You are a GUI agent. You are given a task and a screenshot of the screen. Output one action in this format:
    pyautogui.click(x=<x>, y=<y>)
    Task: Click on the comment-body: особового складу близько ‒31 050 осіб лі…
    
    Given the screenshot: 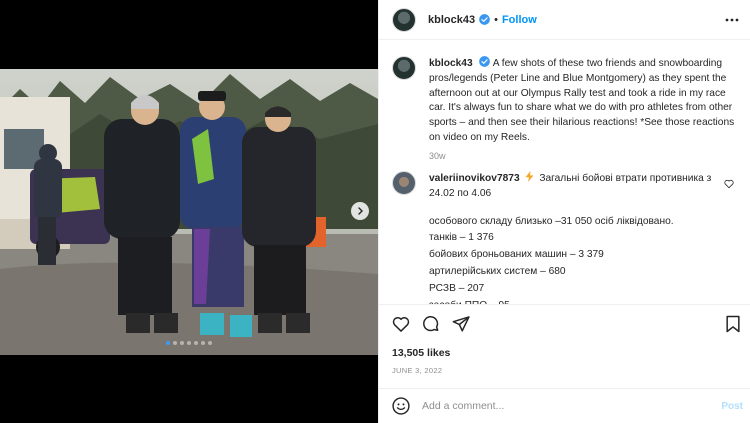 What is the action you would take?
    pyautogui.click(x=583, y=259)
    